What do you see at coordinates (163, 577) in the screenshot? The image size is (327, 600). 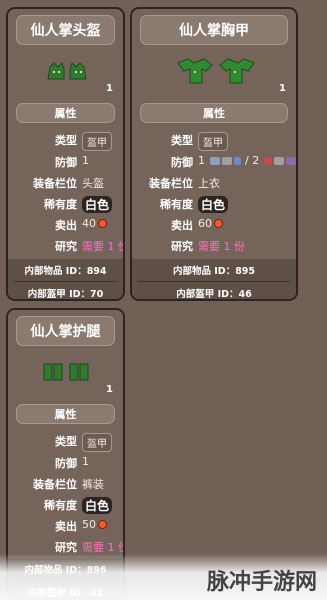 I see `watermark-overlay: 脉冲手游网` at bounding box center [163, 577].